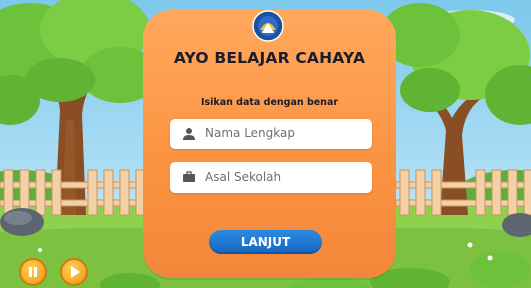  Describe the element at coordinates (268, 26) in the screenshot. I see `ministry-logo-icon` at that location.